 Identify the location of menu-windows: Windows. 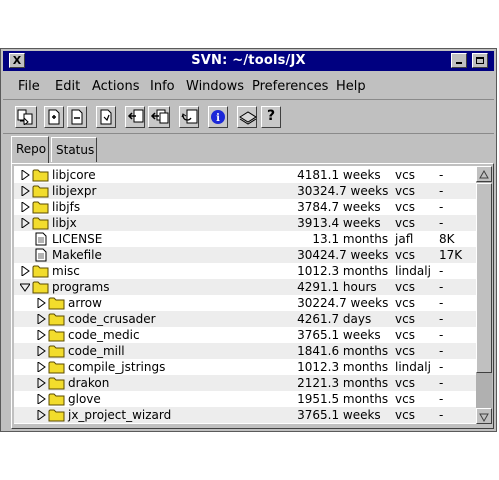
(215, 86).